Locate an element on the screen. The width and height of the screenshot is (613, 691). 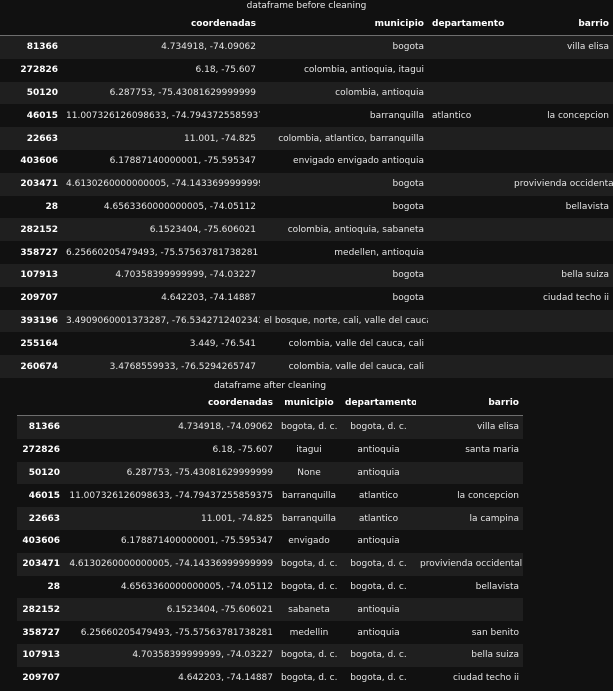
cell-coordenadas: 6.178871400000001, -75.595347 is located at coordinates (196, 541).